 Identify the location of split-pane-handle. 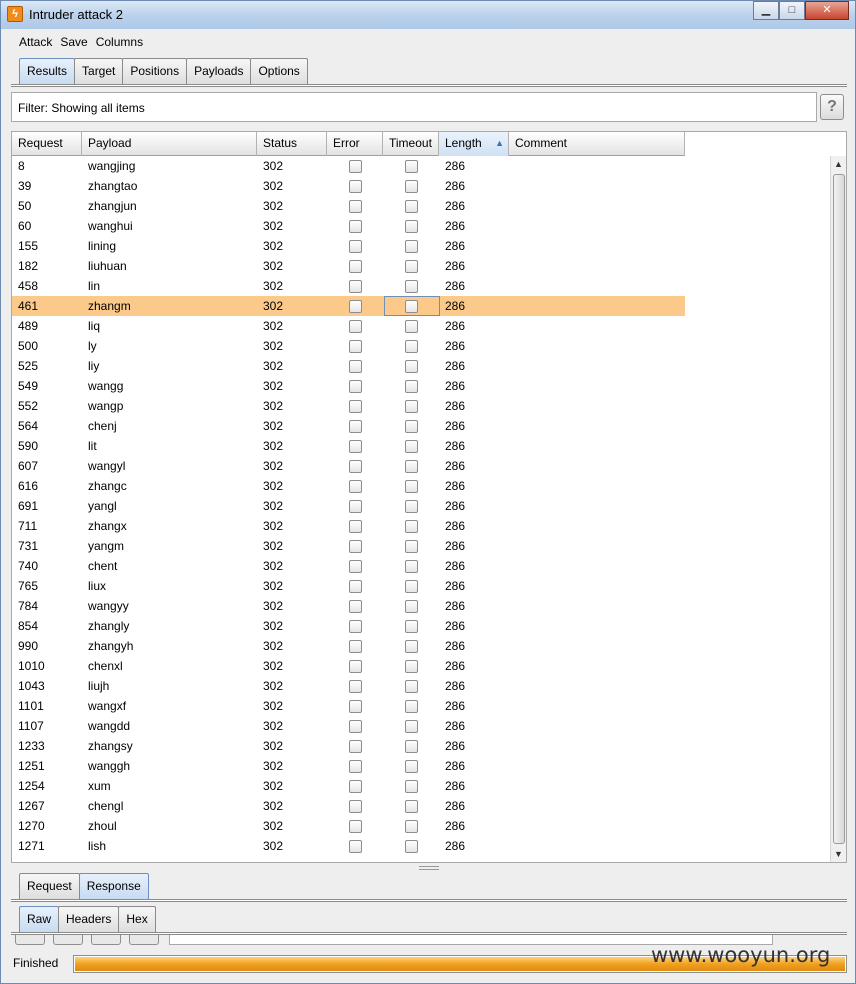
(429, 868).